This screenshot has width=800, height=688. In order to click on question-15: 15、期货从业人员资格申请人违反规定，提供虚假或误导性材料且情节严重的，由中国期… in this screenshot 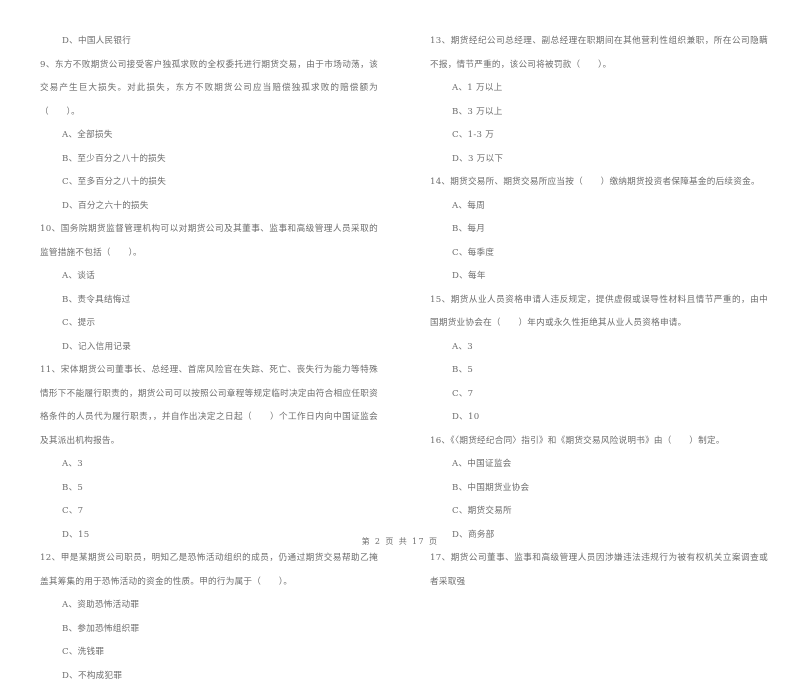, I will do `click(599, 359)`.